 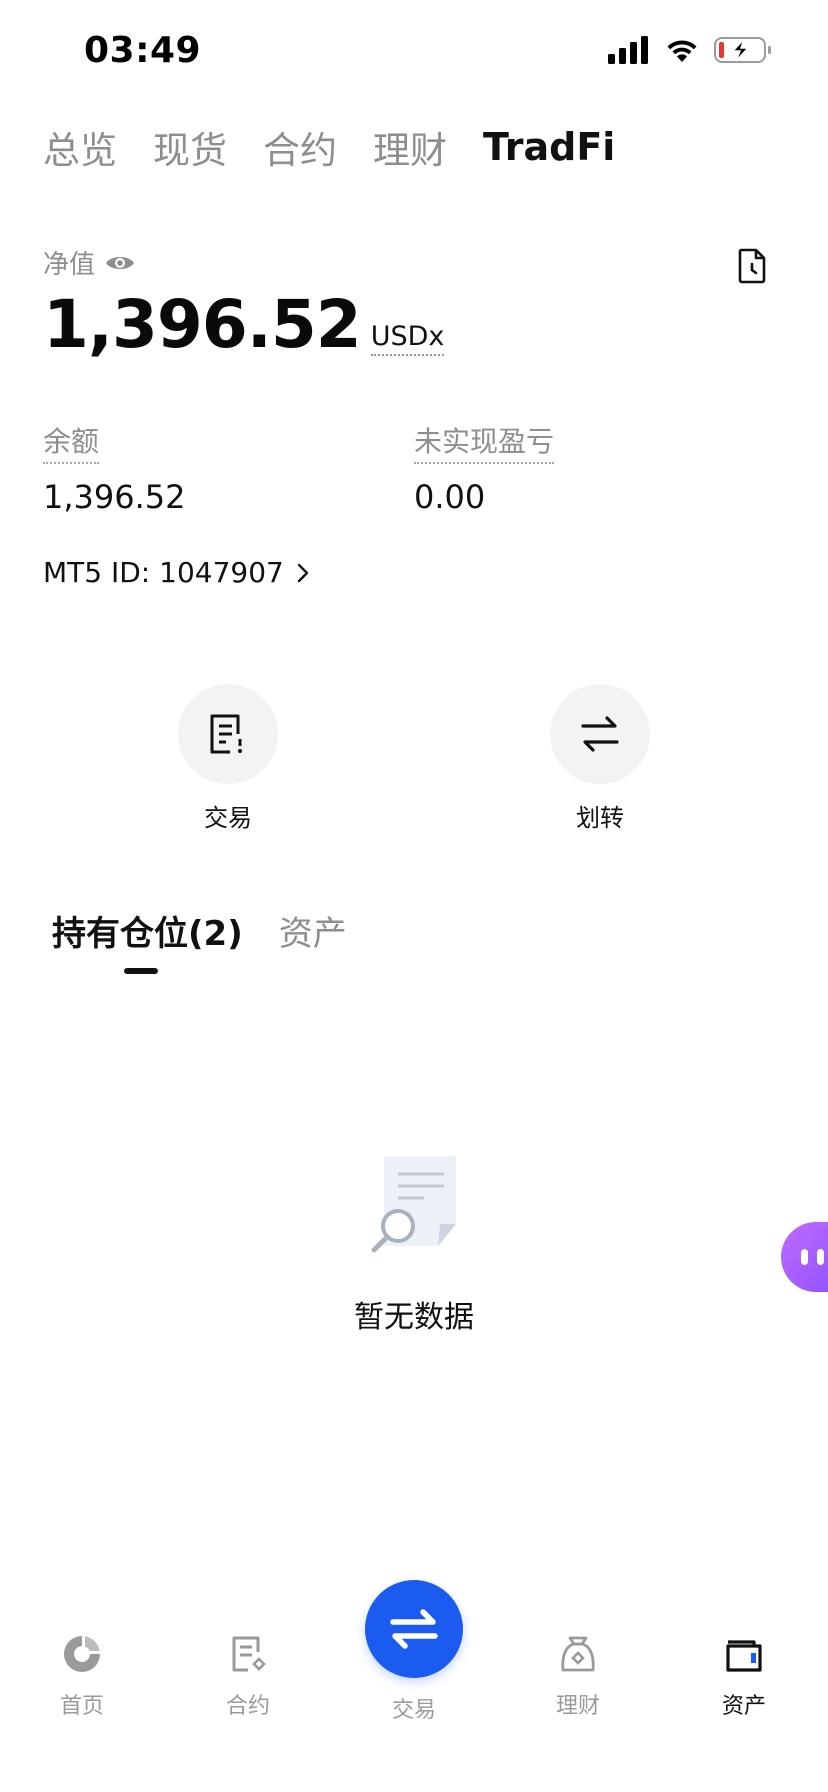 I want to click on transfer-action-label: 划转, so click(x=600, y=818).